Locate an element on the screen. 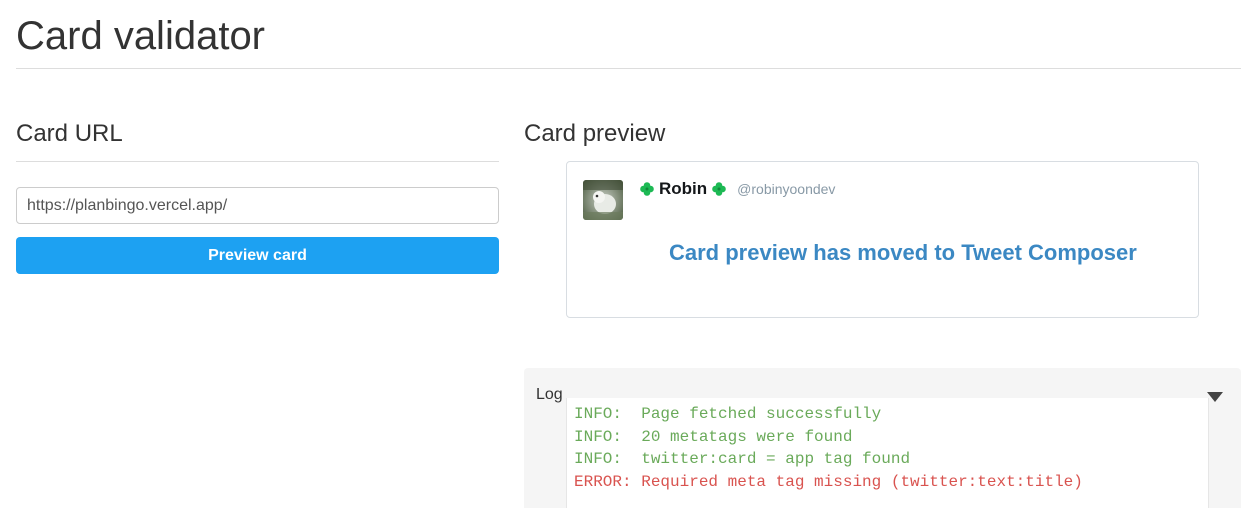 This screenshot has height=508, width=1245. card-url-divider is located at coordinates (257, 161).